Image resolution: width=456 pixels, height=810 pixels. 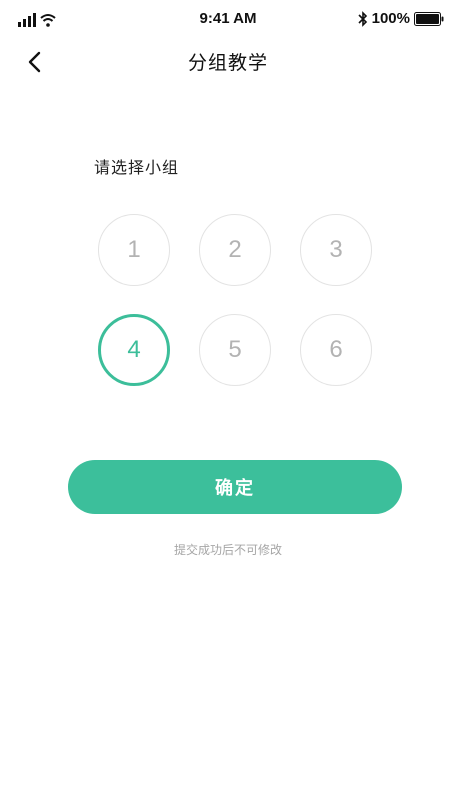 I want to click on battery-icon, so click(x=429, y=18).